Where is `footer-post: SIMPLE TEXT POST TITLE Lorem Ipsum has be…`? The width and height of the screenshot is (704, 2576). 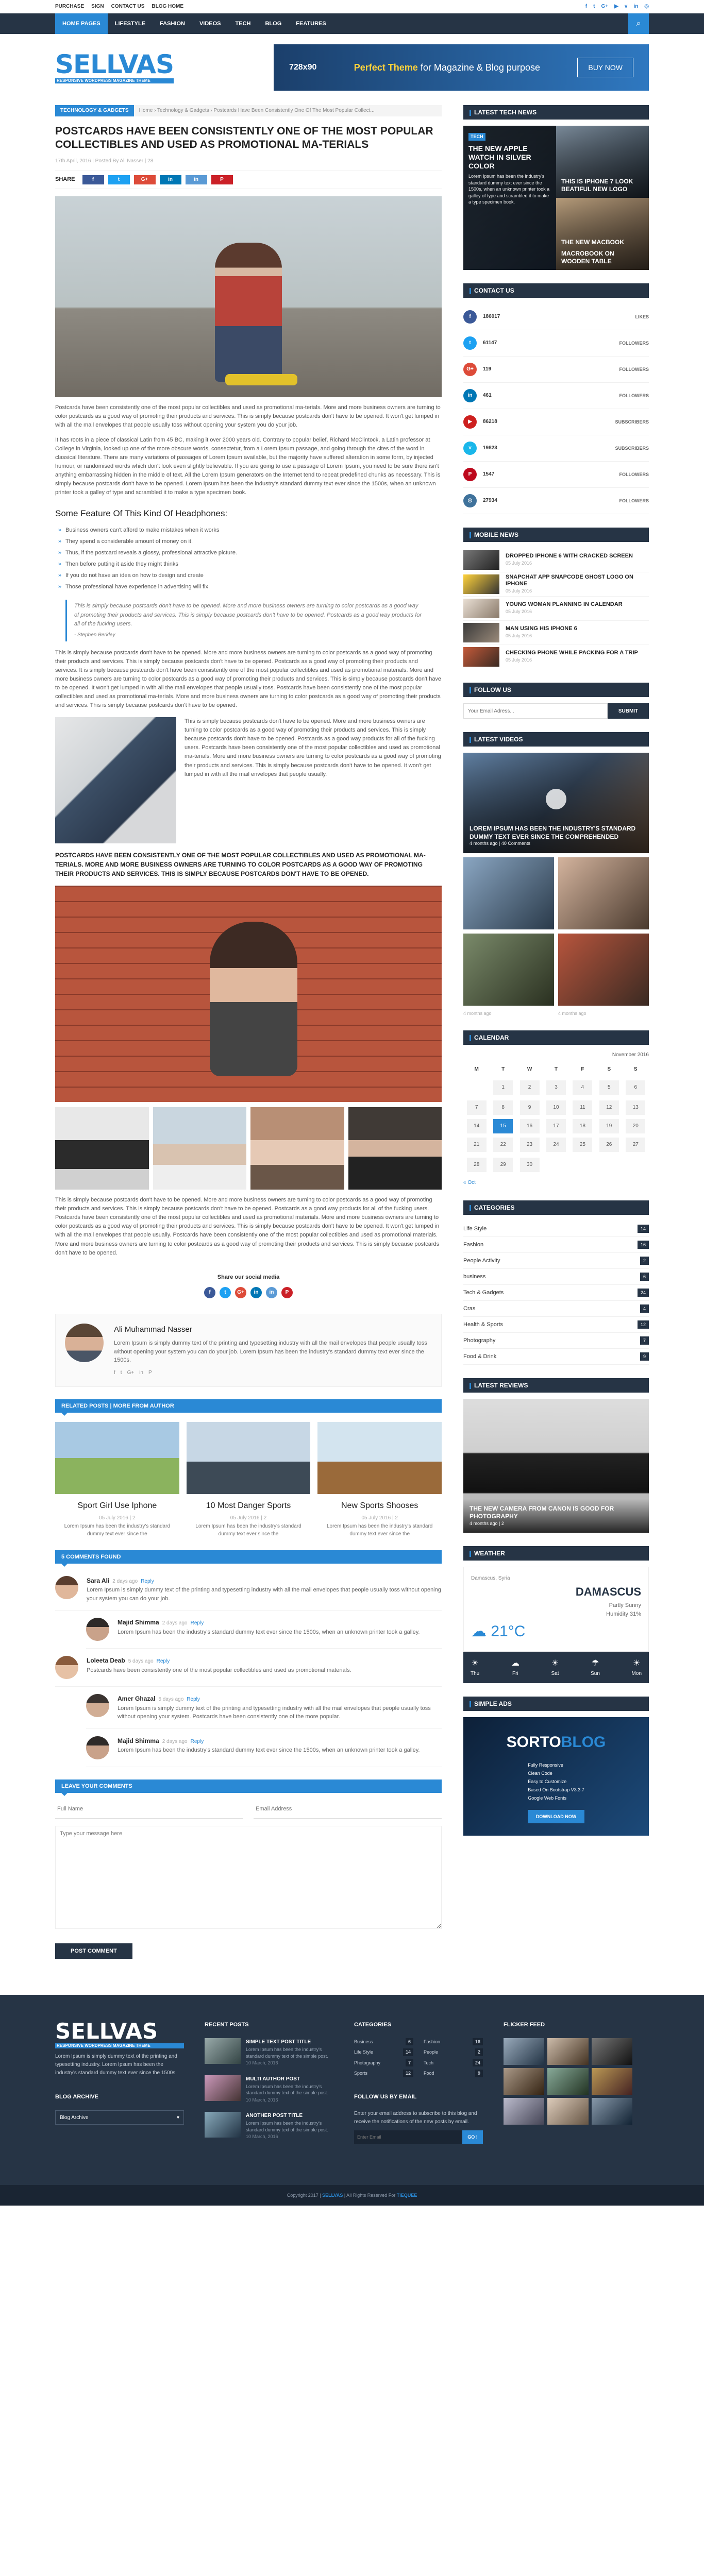
footer-post: SIMPLE TEXT POST TITLE Lorem Ipsum has be… is located at coordinates (269, 2052).